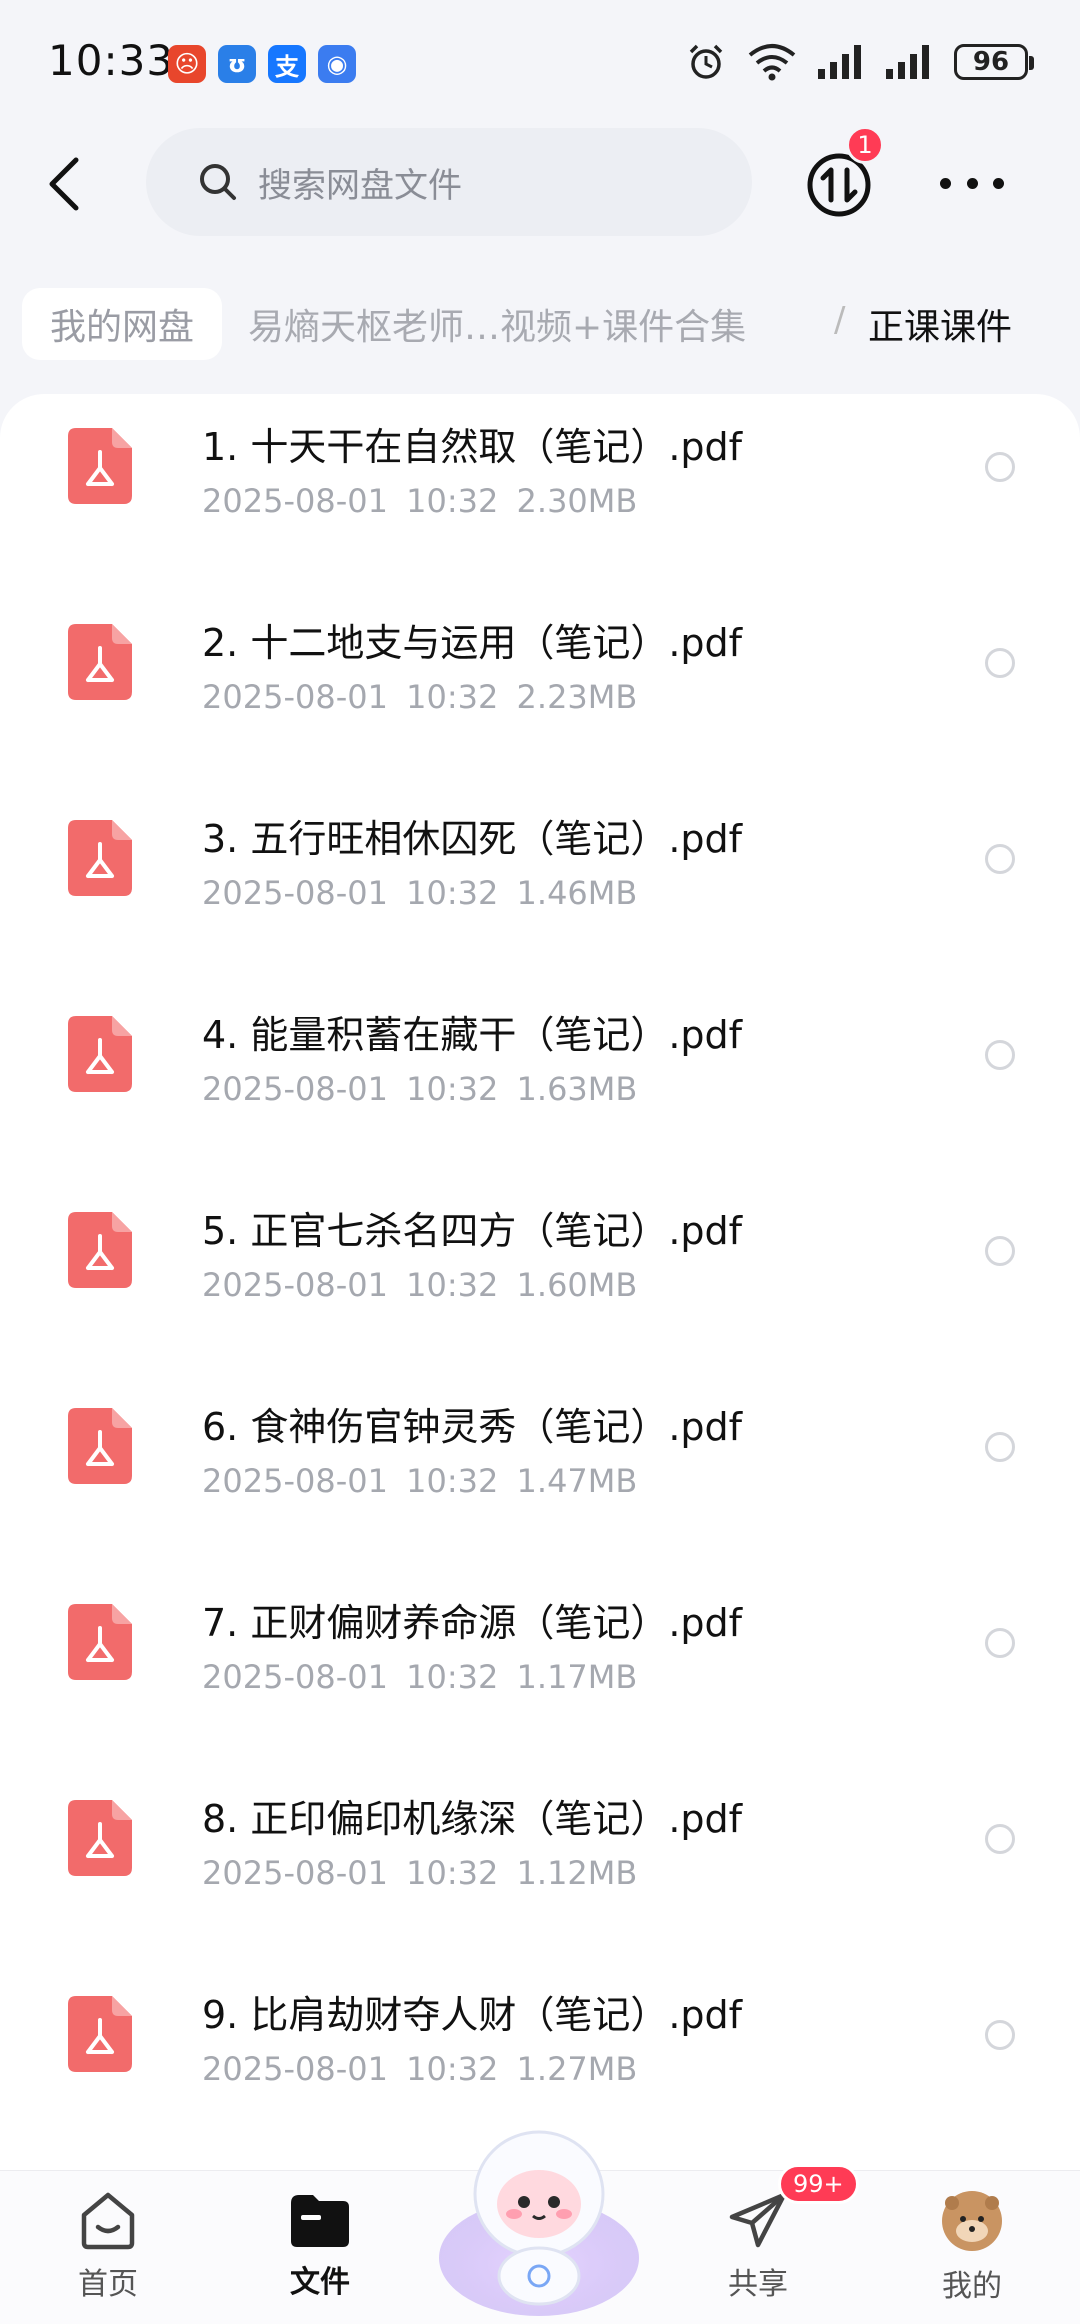 The width and height of the screenshot is (1080, 2324). What do you see at coordinates (472, 839) in the screenshot?
I see `file-name: 3. 五行旺相休囚死（笔记）.pdf` at bounding box center [472, 839].